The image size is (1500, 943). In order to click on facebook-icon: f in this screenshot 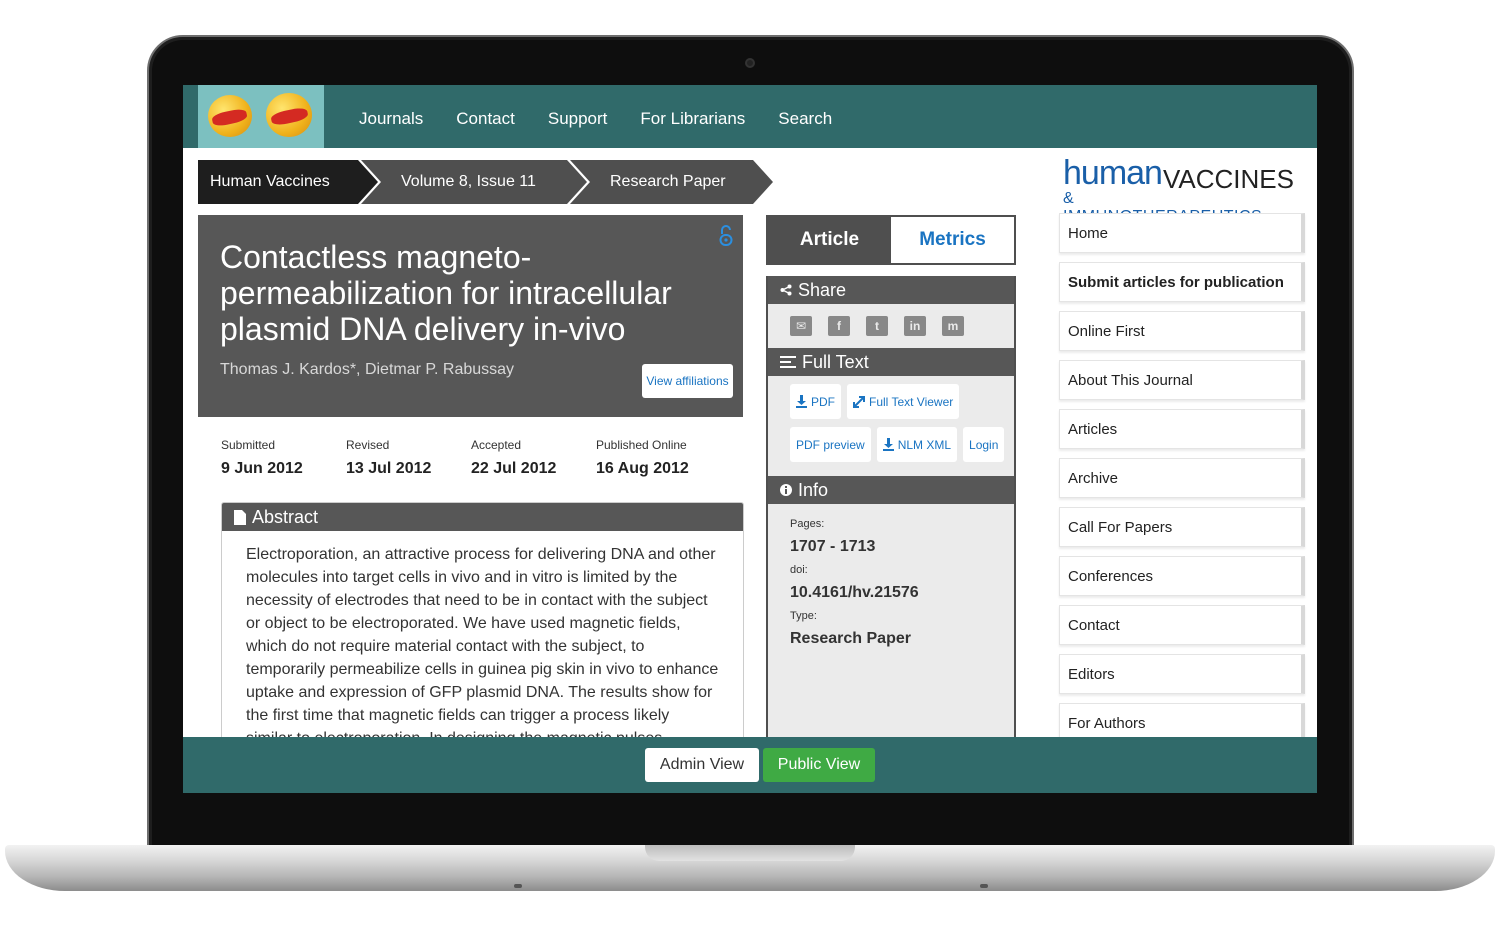, I will do `click(839, 326)`.